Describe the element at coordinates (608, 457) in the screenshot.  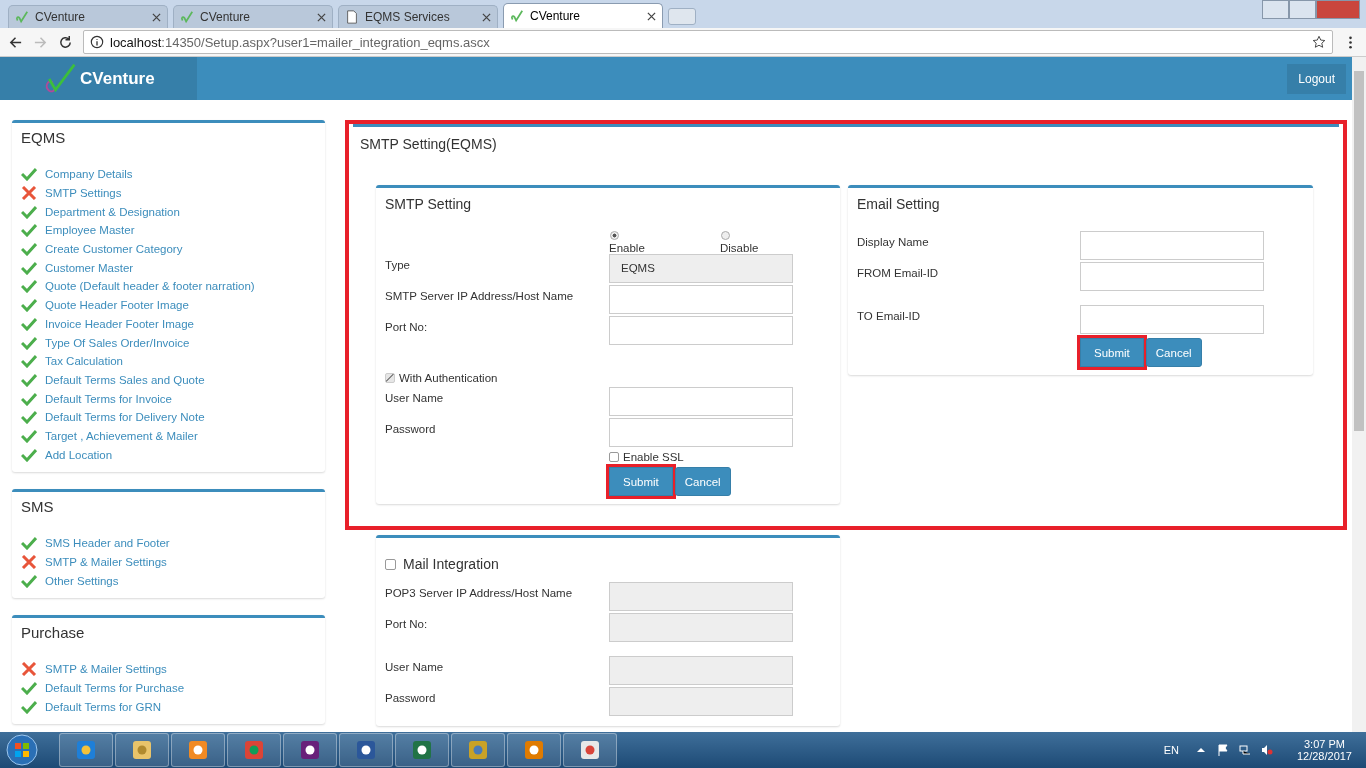
I see `checkbox: Enable SSL` at that location.